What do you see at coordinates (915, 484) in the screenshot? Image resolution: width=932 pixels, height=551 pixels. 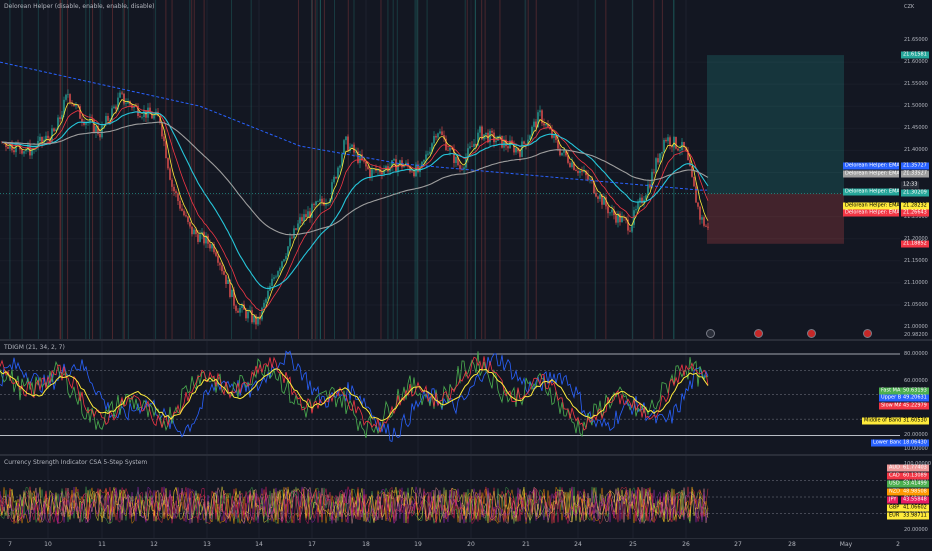 I see `currency-value-badge: 53.41499` at bounding box center [915, 484].